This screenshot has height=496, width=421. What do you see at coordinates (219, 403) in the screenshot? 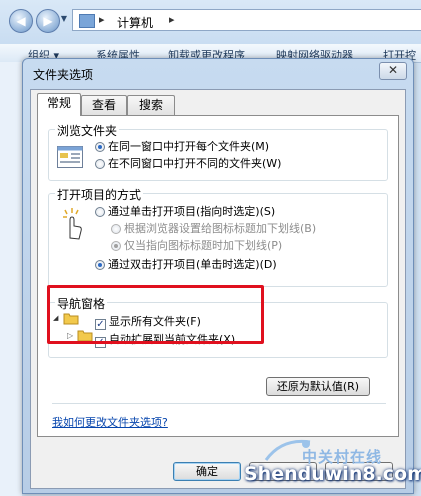
I see `divider` at bounding box center [219, 403].